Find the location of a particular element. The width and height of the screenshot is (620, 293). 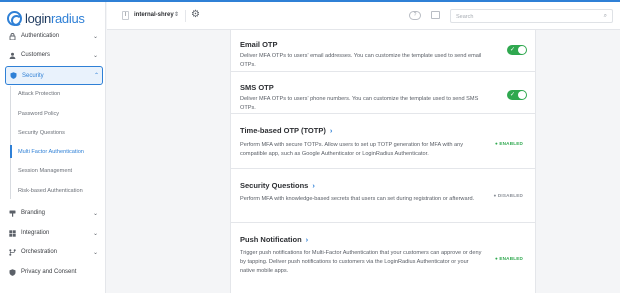

sidebar-subitem-multi-factor-authentication: Multi Factor Authentication is located at coordinates (51, 152).